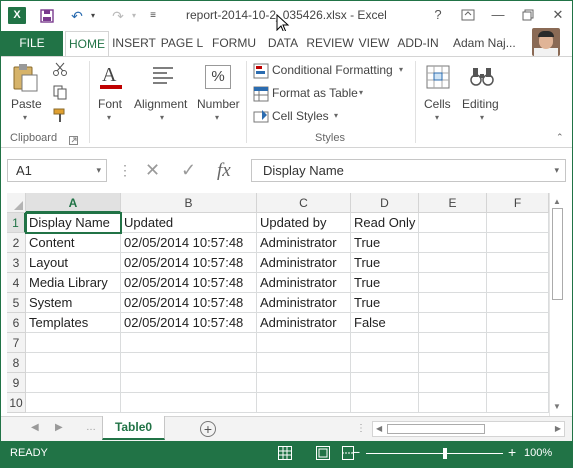  What do you see at coordinates (557, 201) in the screenshot?
I see `scroll-up-icon: ▲` at bounding box center [557, 201].